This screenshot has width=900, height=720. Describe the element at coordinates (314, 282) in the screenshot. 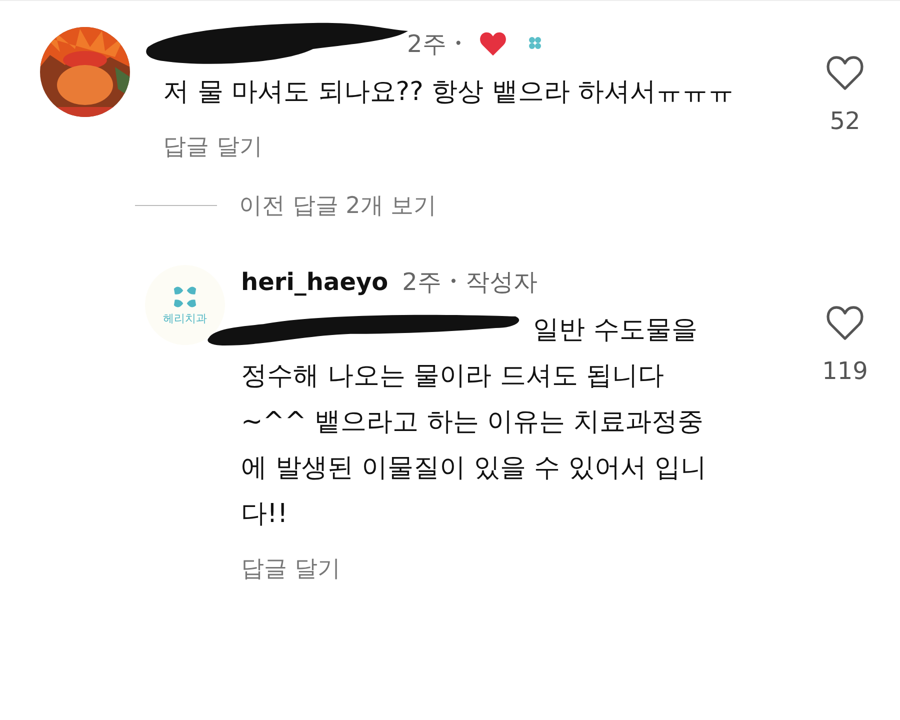

I see `username: heri_haeyo` at that location.